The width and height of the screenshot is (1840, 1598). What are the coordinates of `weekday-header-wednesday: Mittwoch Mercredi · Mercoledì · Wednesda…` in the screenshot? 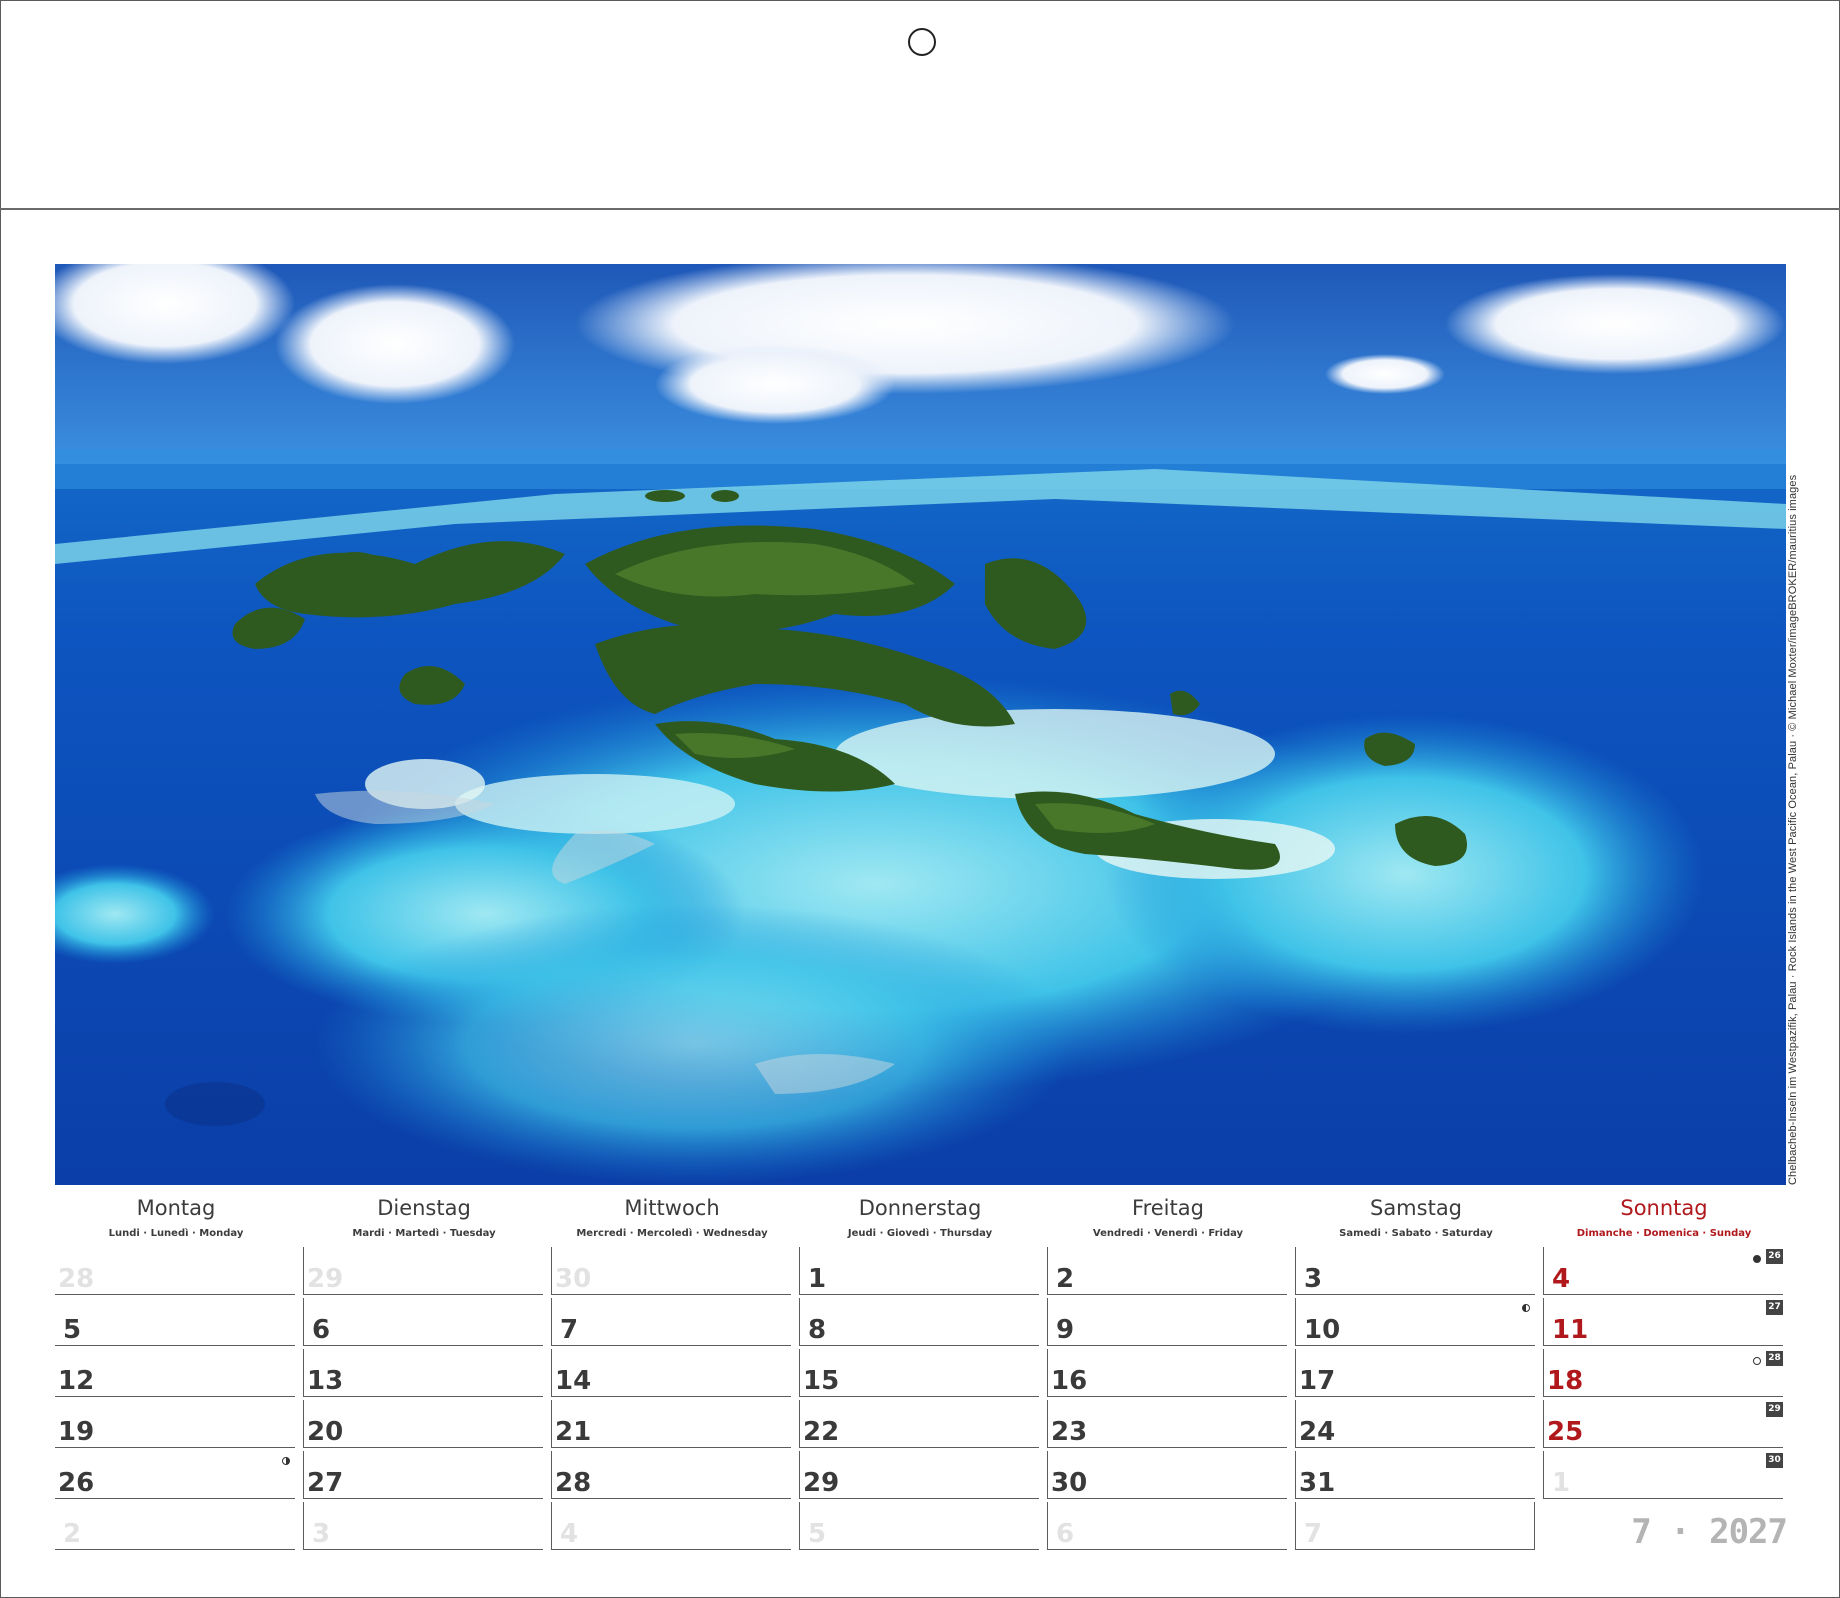 It's located at (672, 1217).